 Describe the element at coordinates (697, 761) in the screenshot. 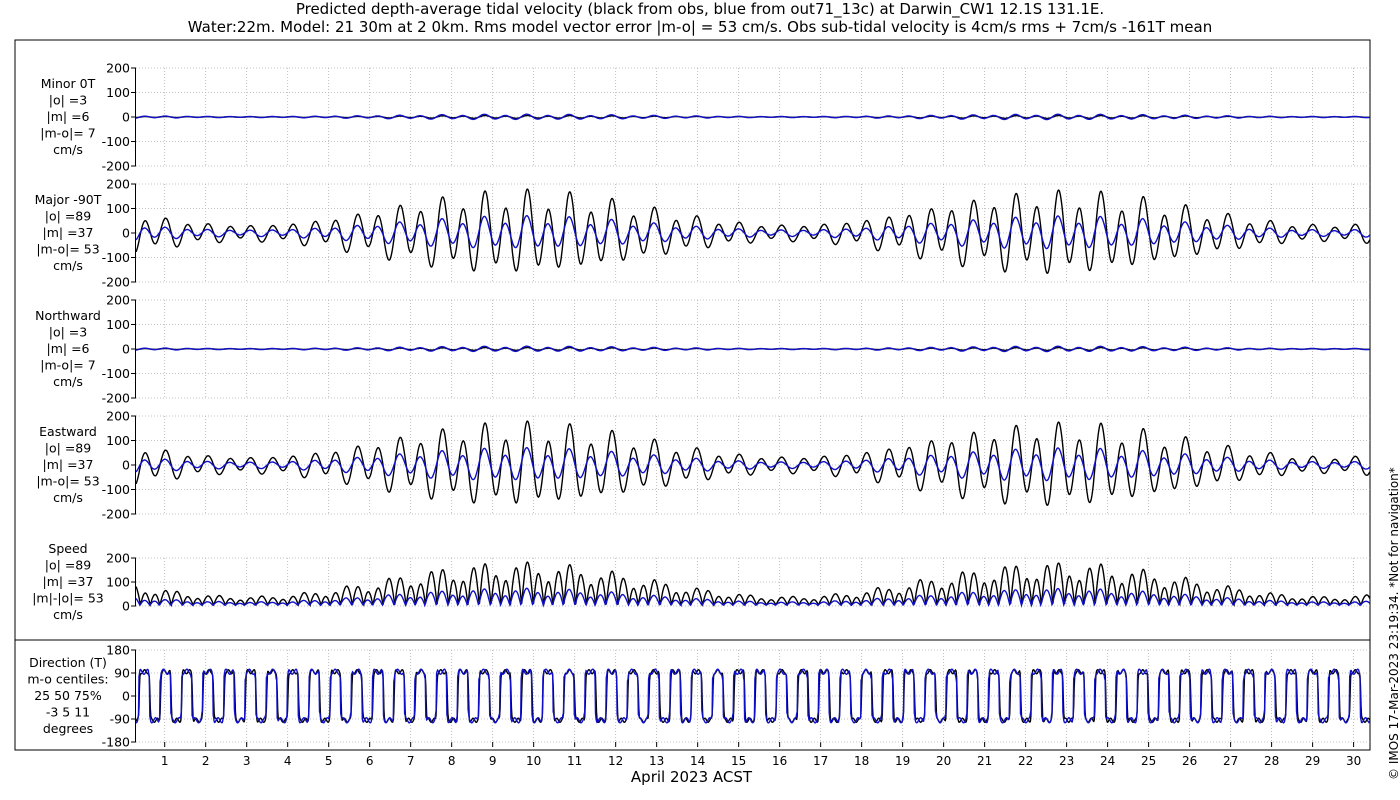

I see `x-tick-label: 14` at that location.